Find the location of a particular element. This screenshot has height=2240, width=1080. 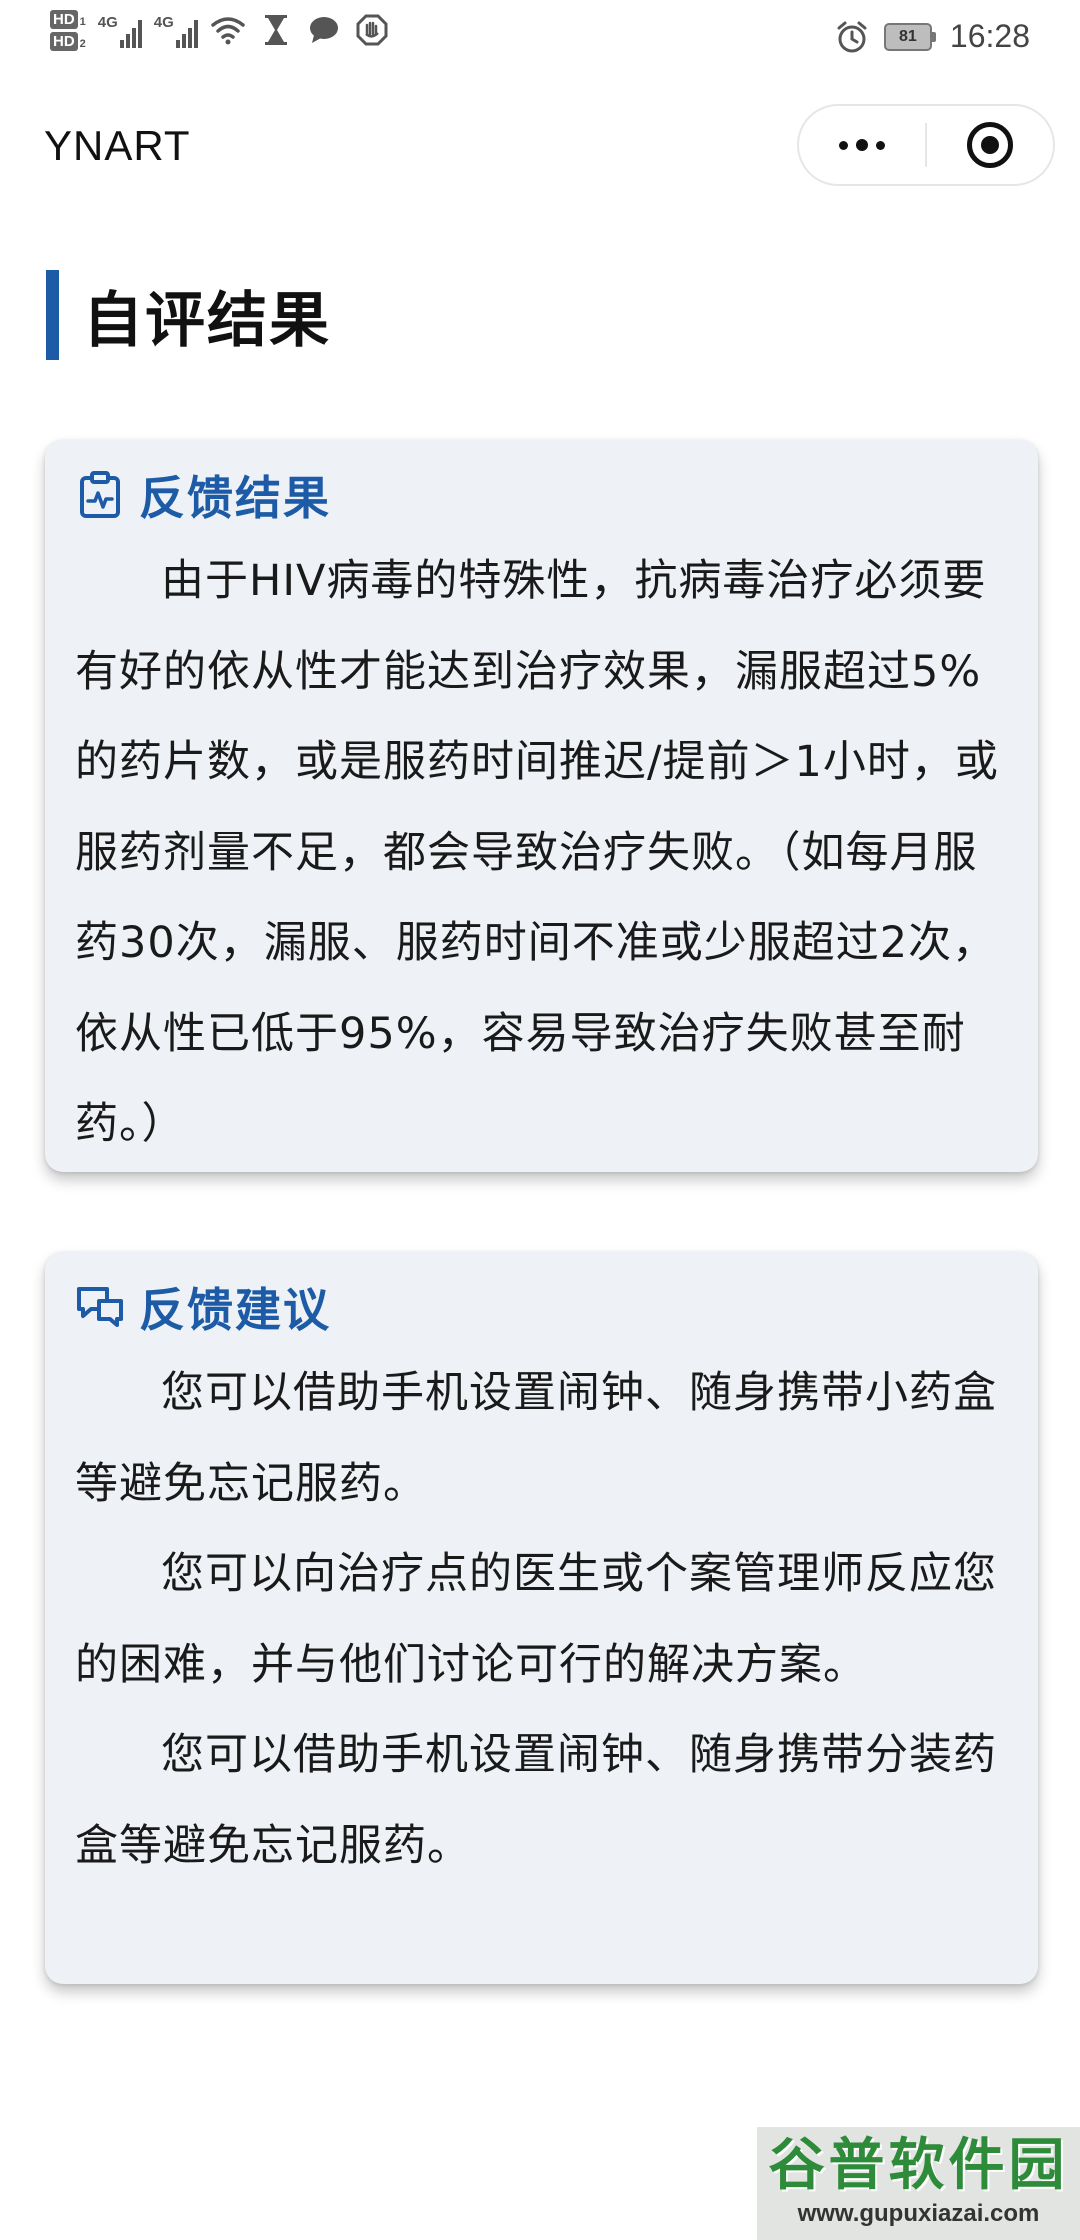

status-bar-left: HD 1 HD 2 4G 4G is located at coordinates (220, 30).